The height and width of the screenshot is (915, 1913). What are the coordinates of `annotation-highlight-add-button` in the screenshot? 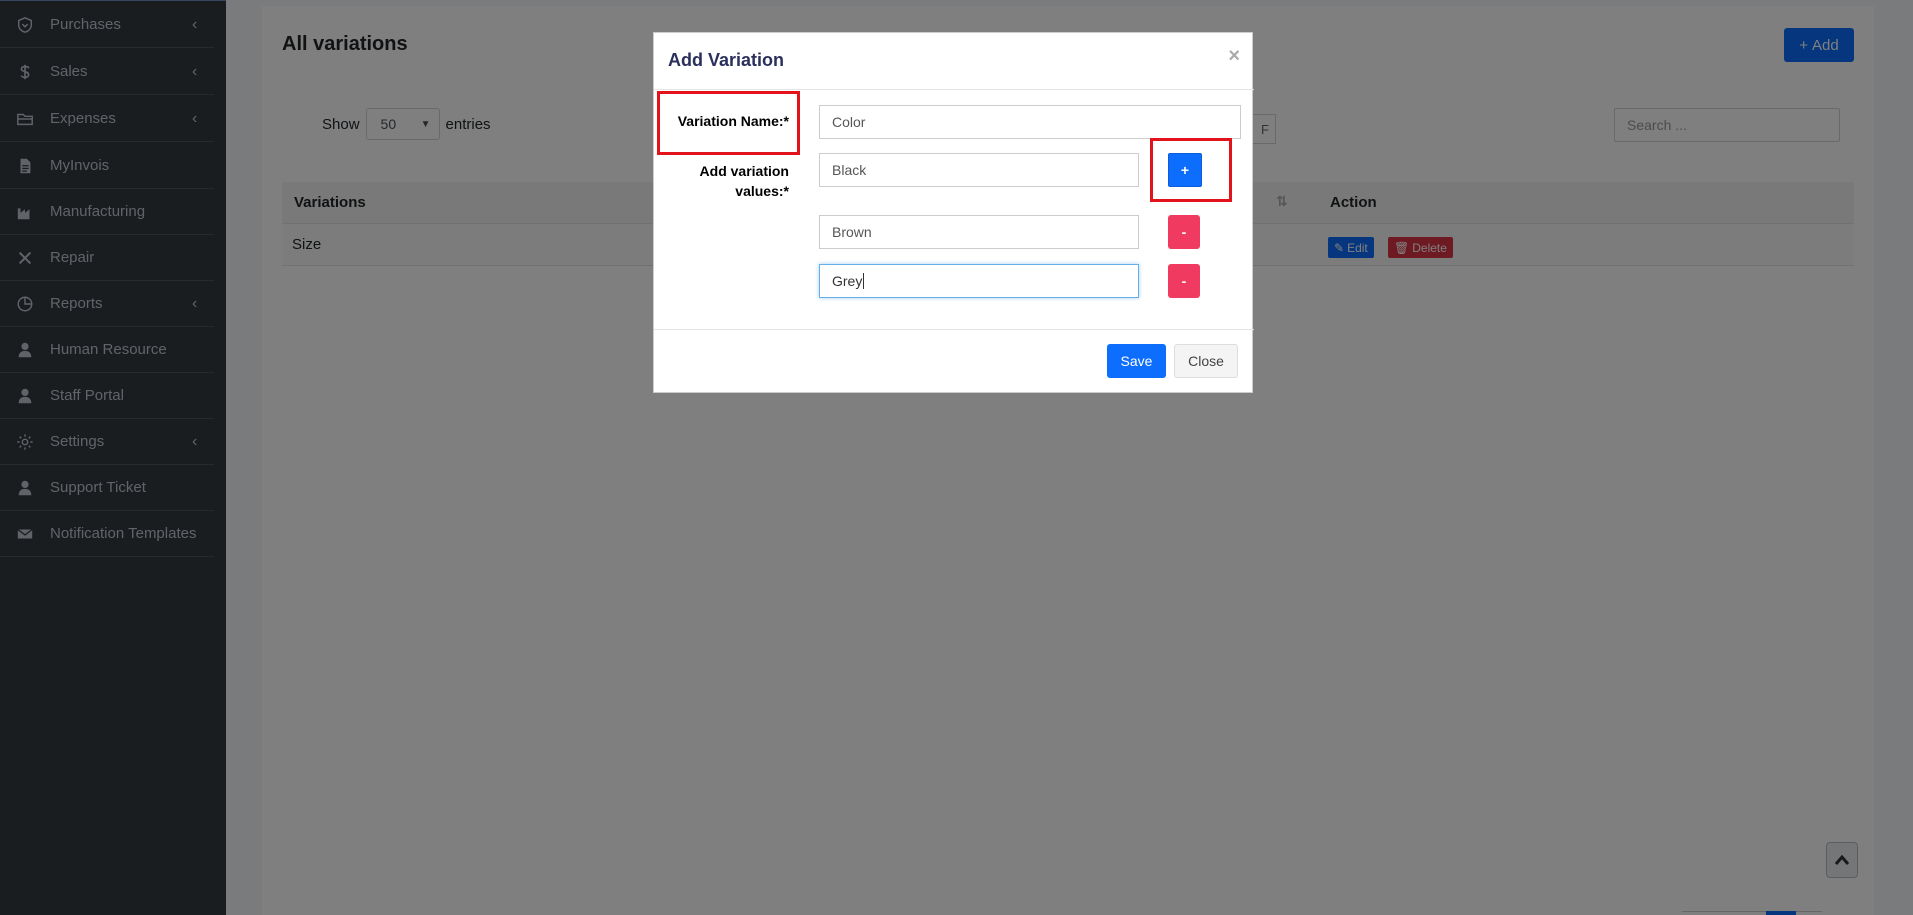 It's located at (1191, 170).